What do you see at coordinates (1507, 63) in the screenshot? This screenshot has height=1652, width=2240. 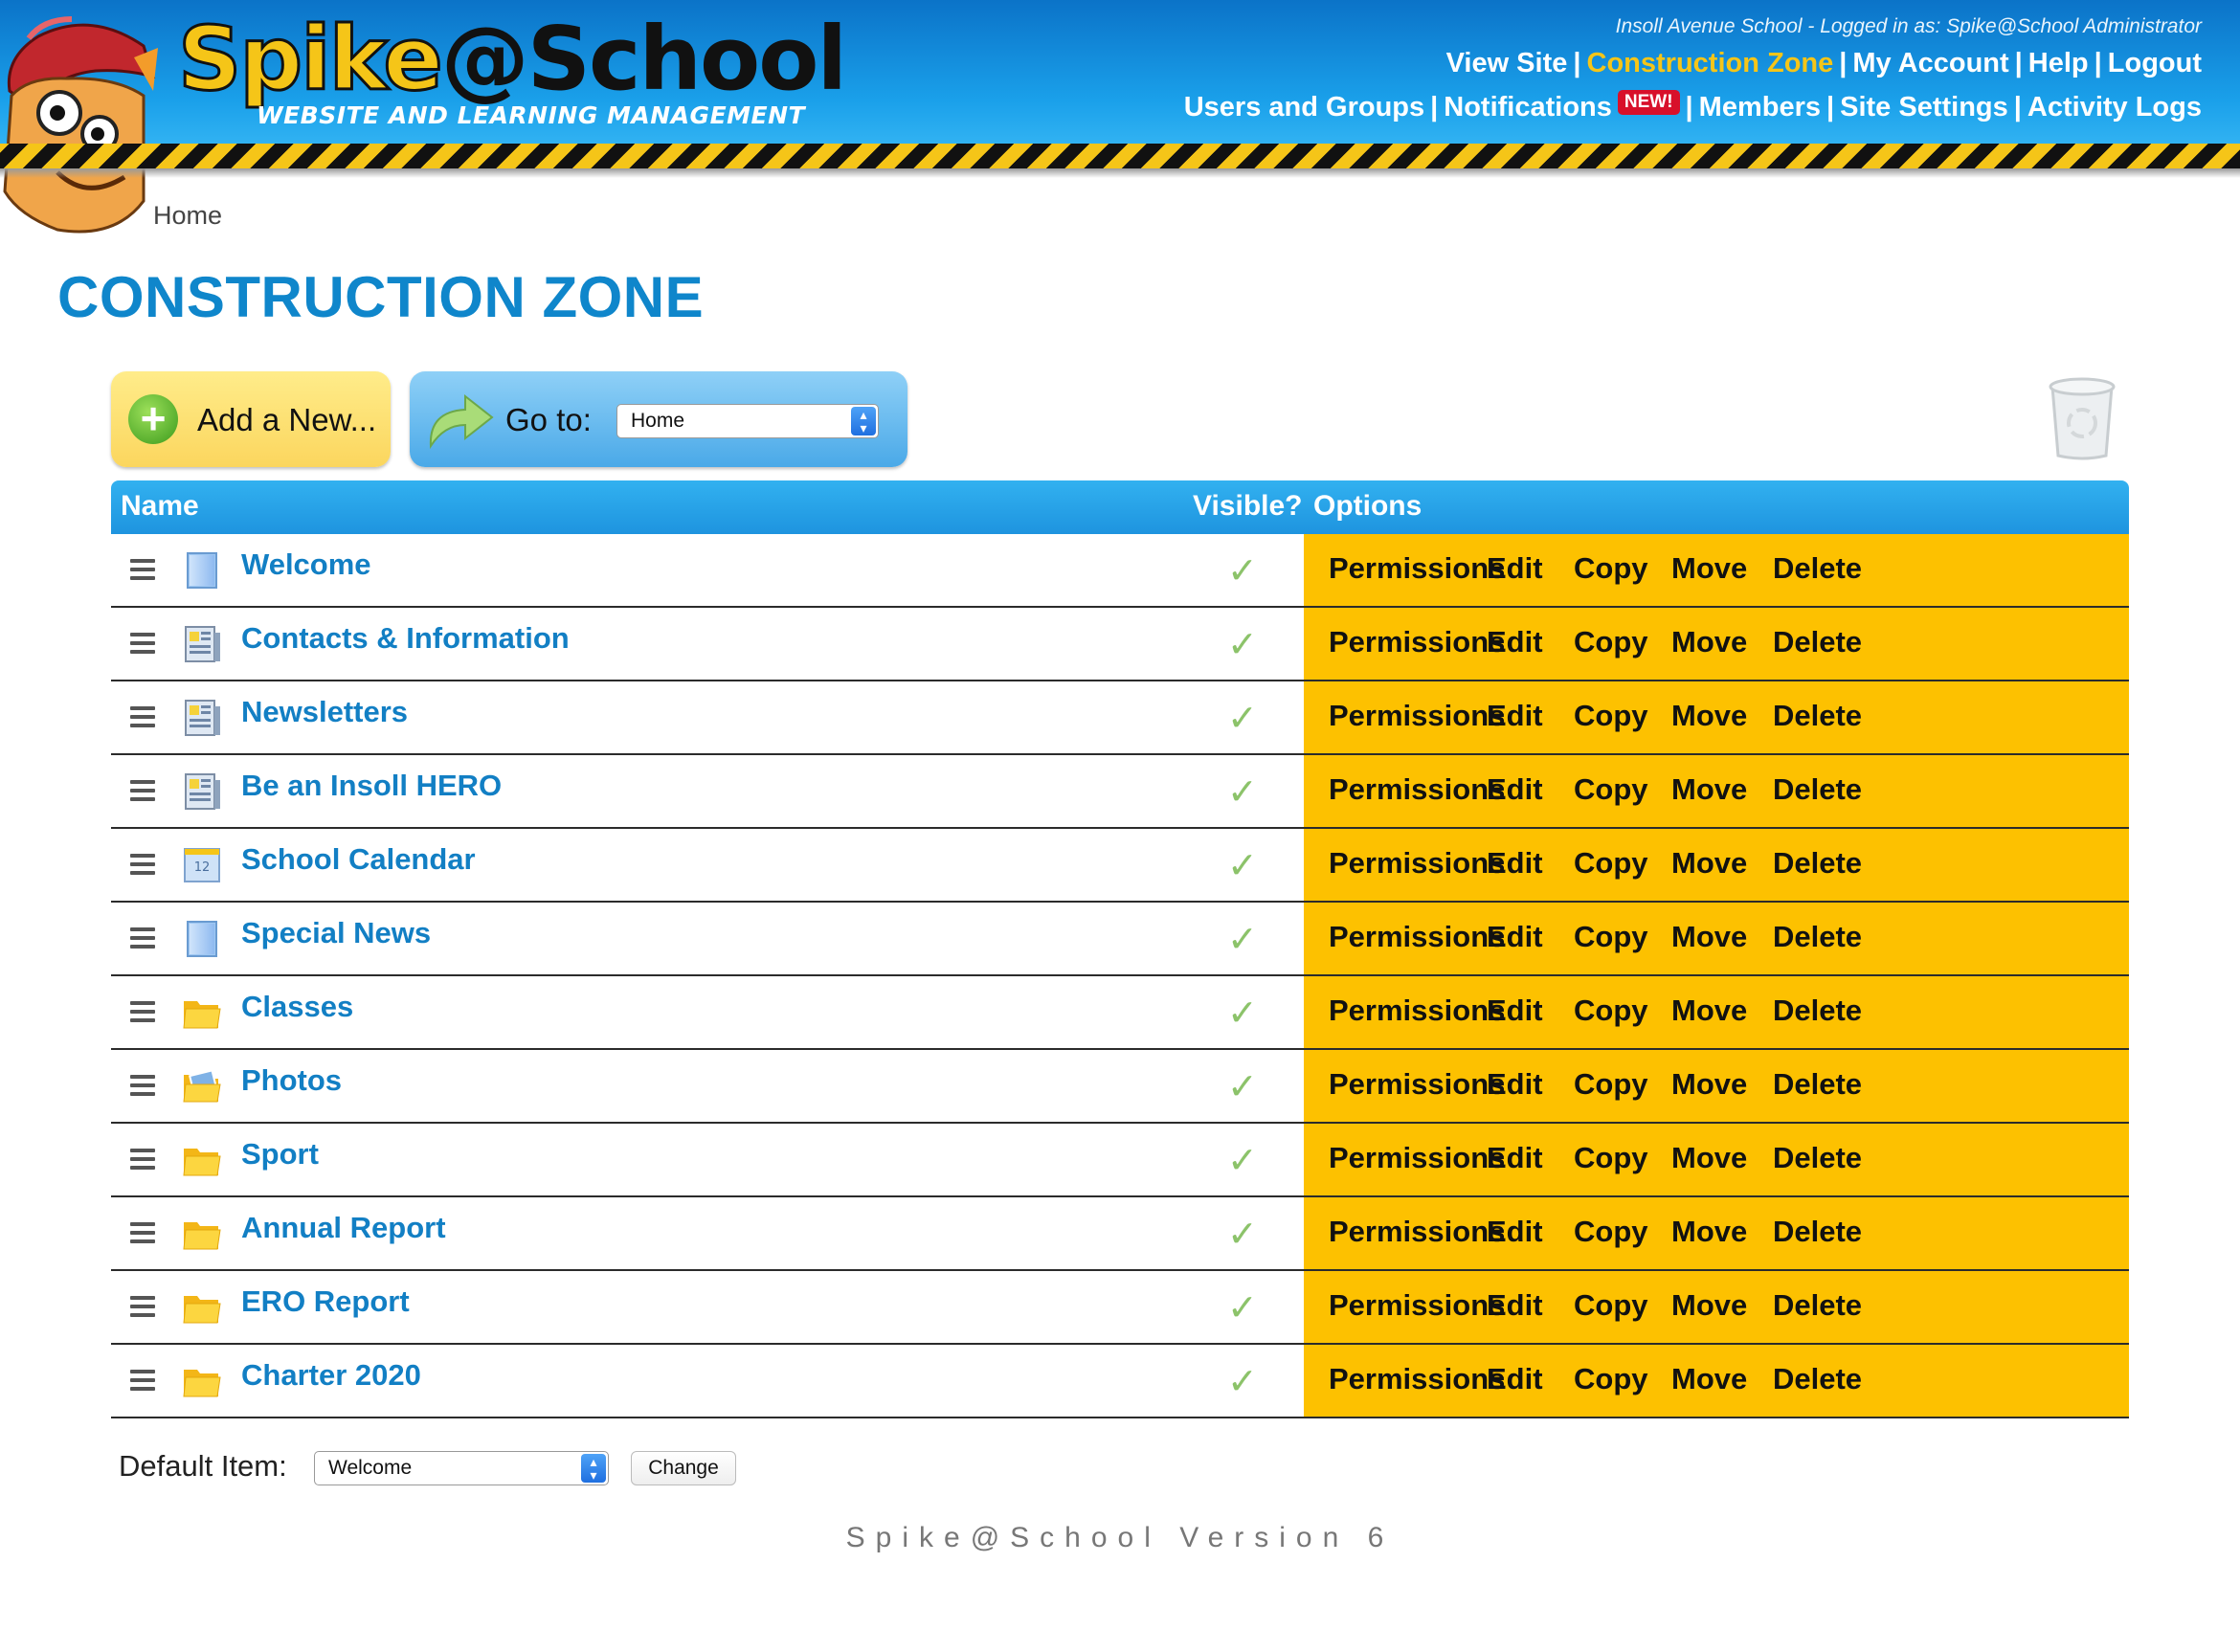 I see `nav-view-site: View Site` at bounding box center [1507, 63].